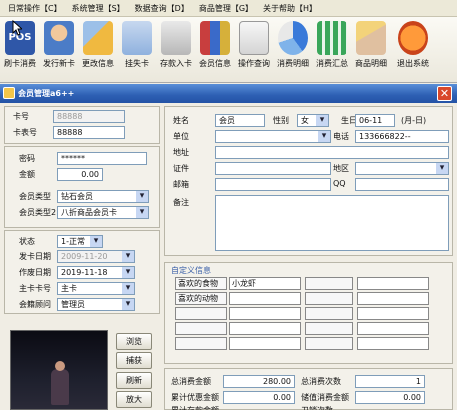  I want to click on consultant-label: 会籍顾问, so click(35, 304).